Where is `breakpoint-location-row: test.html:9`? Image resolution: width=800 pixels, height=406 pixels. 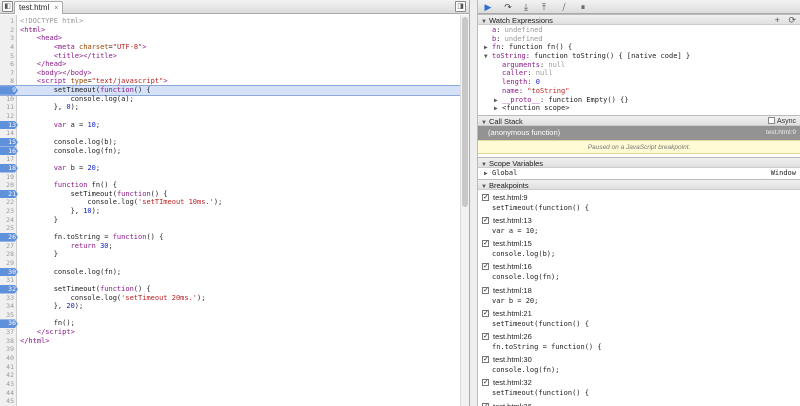
breakpoint-location-row: test.html:9 is located at coordinates (641, 197).